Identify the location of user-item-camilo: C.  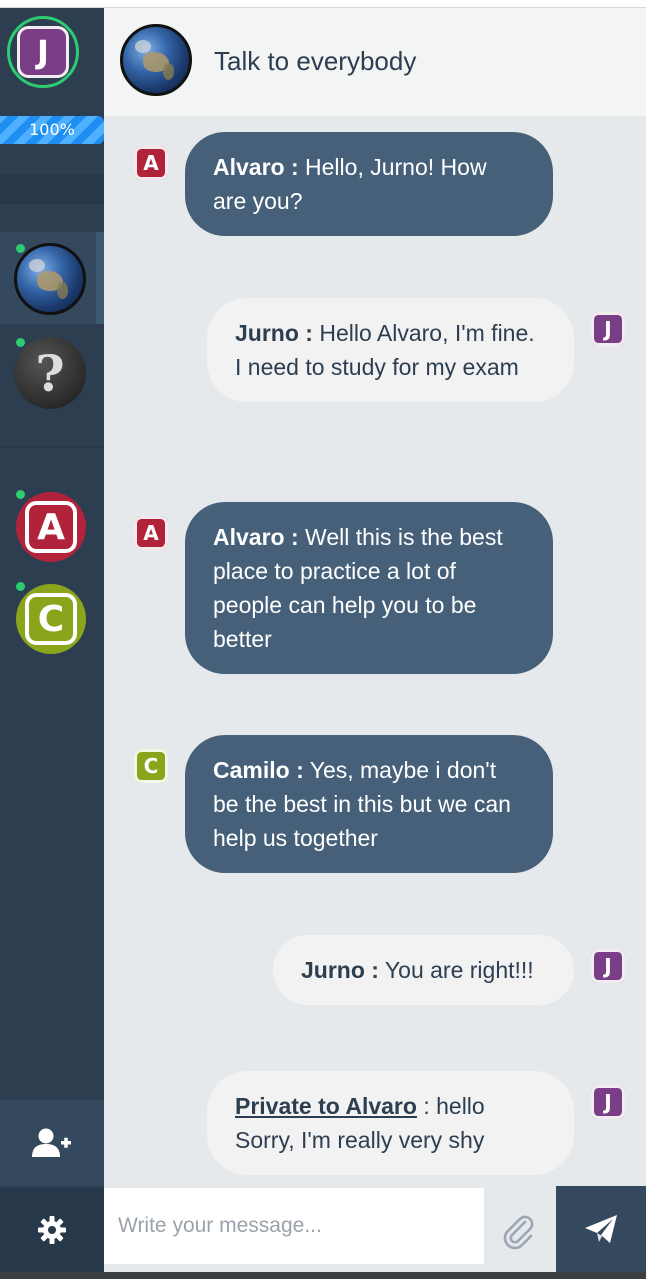
(51, 619).